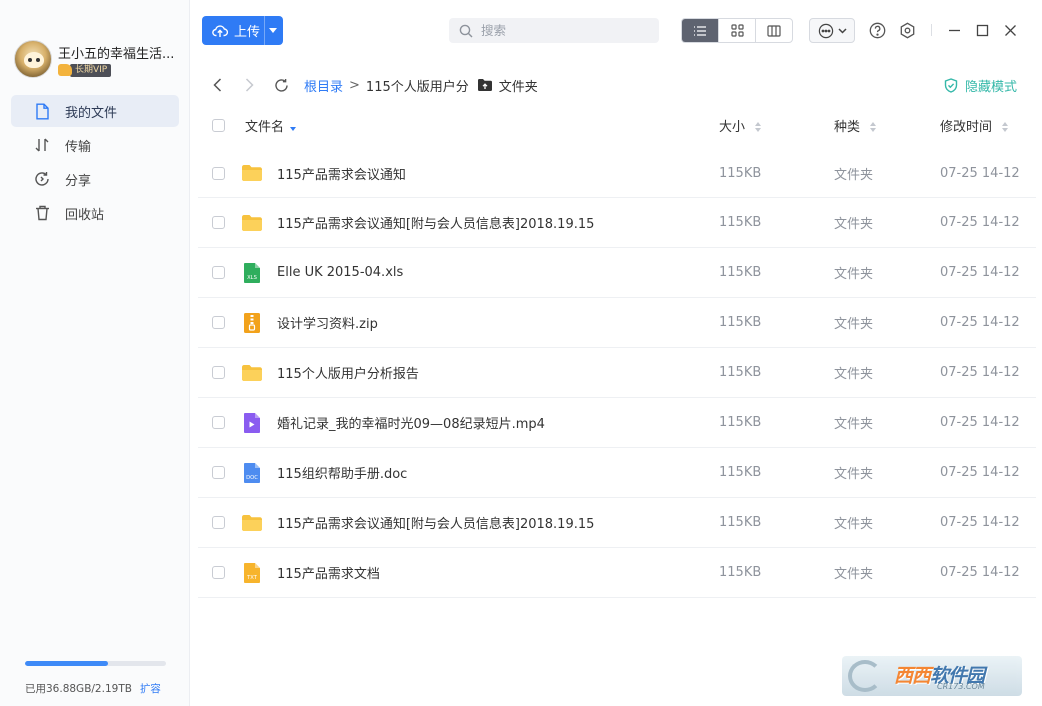 The height and width of the screenshot is (706, 1042). Describe the element at coordinates (85, 70) in the screenshot. I see `vip-badge: 长期VIP` at that location.